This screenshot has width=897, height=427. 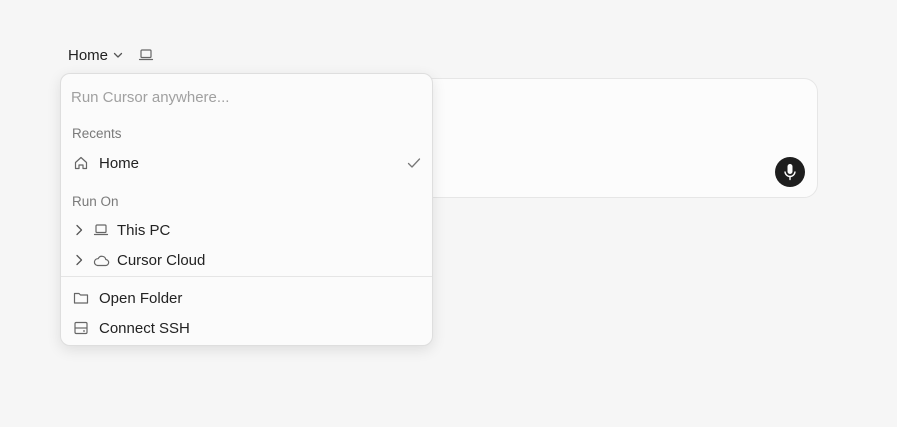 What do you see at coordinates (141, 298) in the screenshot?
I see `action-label: Open Folder` at bounding box center [141, 298].